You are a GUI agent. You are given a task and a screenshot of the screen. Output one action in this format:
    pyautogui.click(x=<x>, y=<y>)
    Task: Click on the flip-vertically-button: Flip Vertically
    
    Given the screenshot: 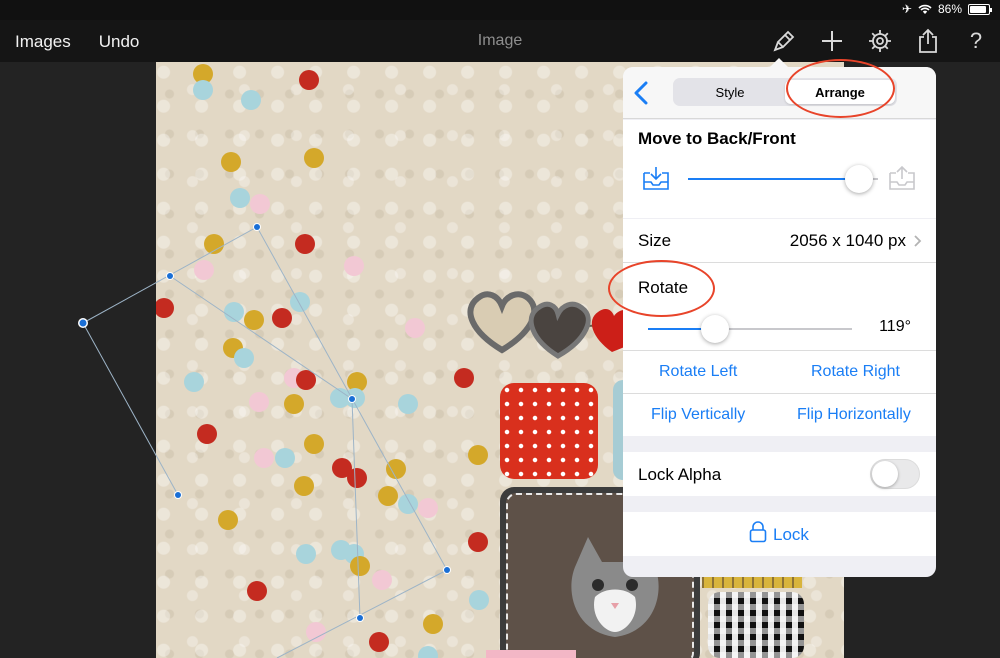 What is the action you would take?
    pyautogui.click(x=698, y=415)
    